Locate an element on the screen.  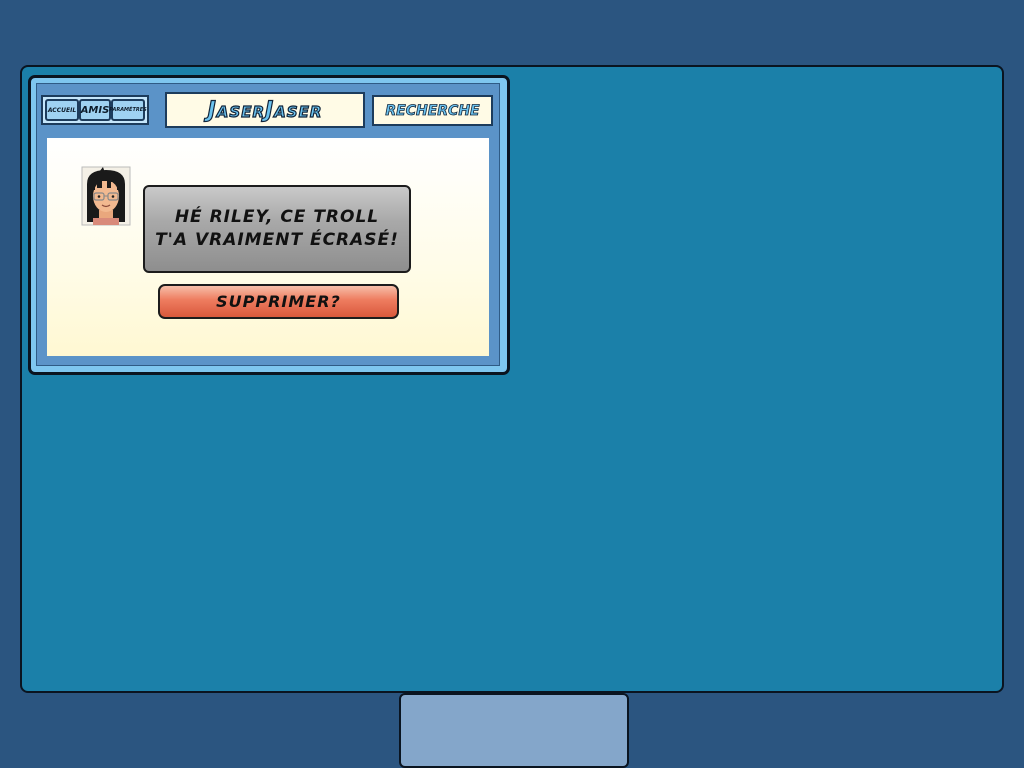
nav-settings-button: PARAMÈTRES is located at coordinates (128, 110).